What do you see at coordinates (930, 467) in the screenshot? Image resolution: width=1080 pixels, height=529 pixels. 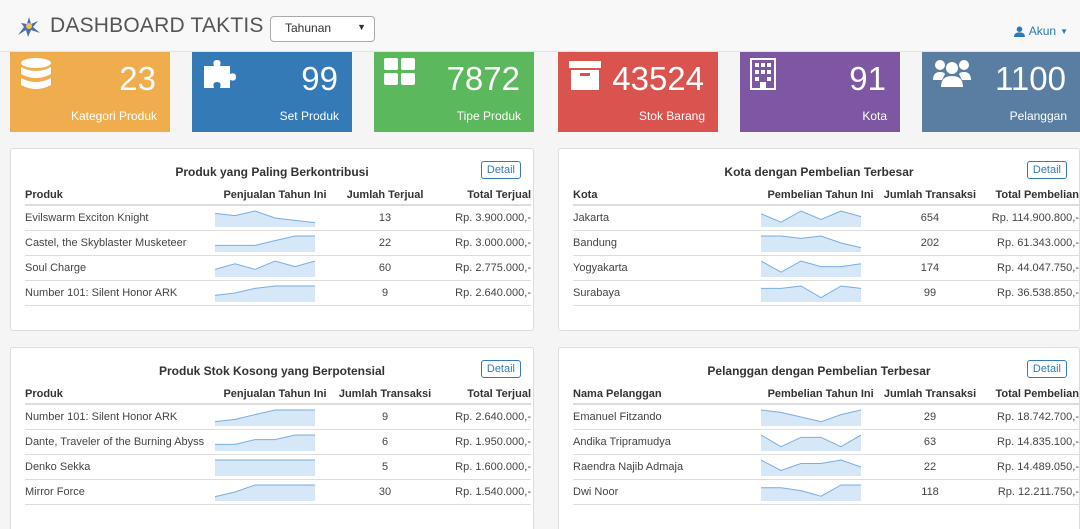 I see `qty-cell: 22` at bounding box center [930, 467].